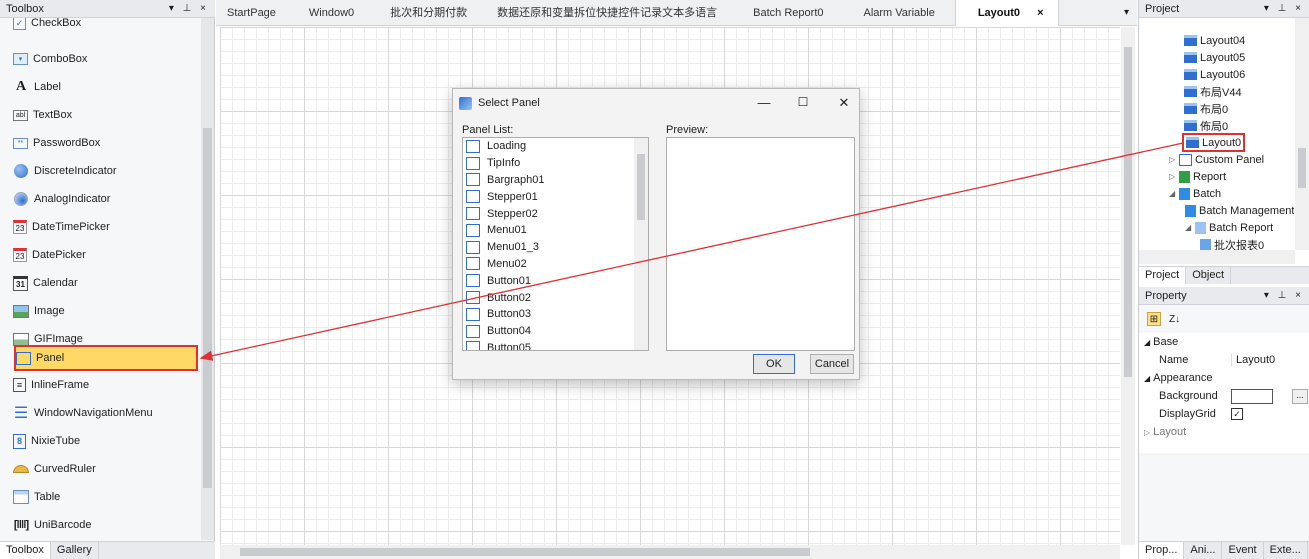 This screenshot has width=1309, height=559. What do you see at coordinates (1206, 125) in the screenshot?
I see `tree-item-layout-tw: 佈局0` at bounding box center [1206, 125].